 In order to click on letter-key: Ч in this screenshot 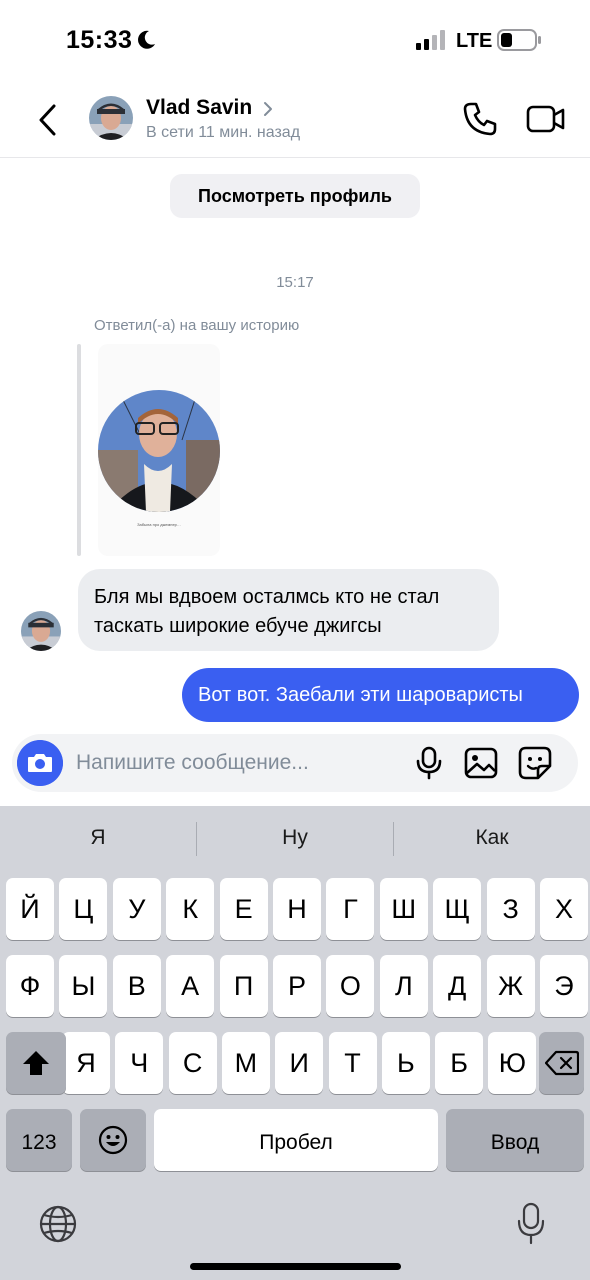, I will do `click(139, 1063)`.